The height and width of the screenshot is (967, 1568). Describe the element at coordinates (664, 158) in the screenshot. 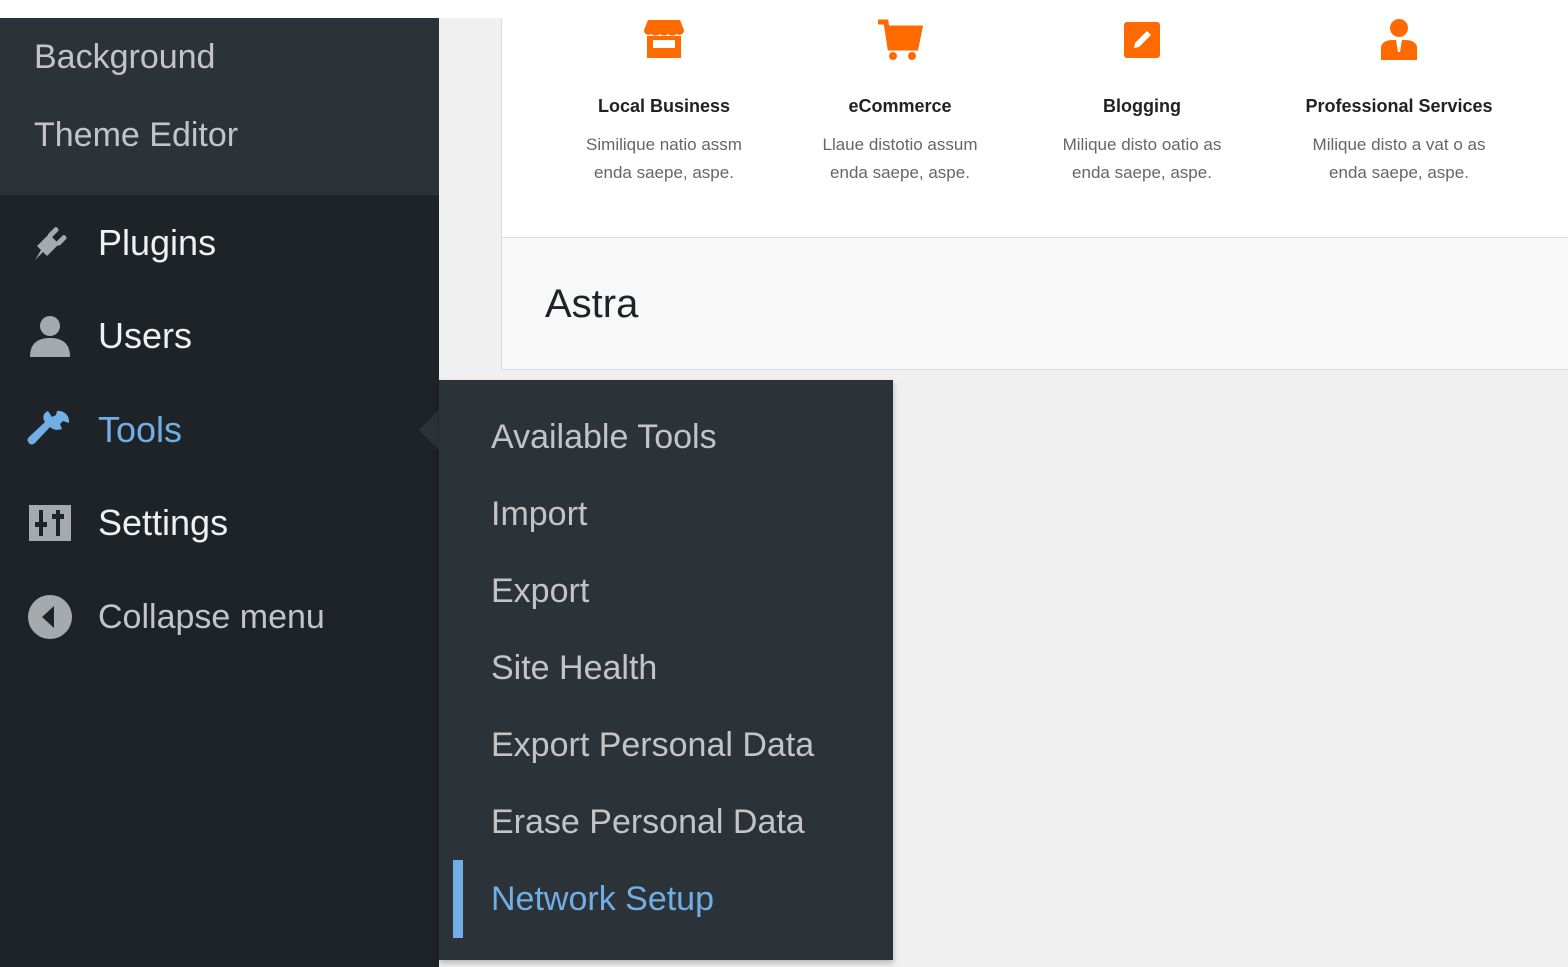

I see `feature-description: Similique natio assm enda saepe, aspe.` at that location.